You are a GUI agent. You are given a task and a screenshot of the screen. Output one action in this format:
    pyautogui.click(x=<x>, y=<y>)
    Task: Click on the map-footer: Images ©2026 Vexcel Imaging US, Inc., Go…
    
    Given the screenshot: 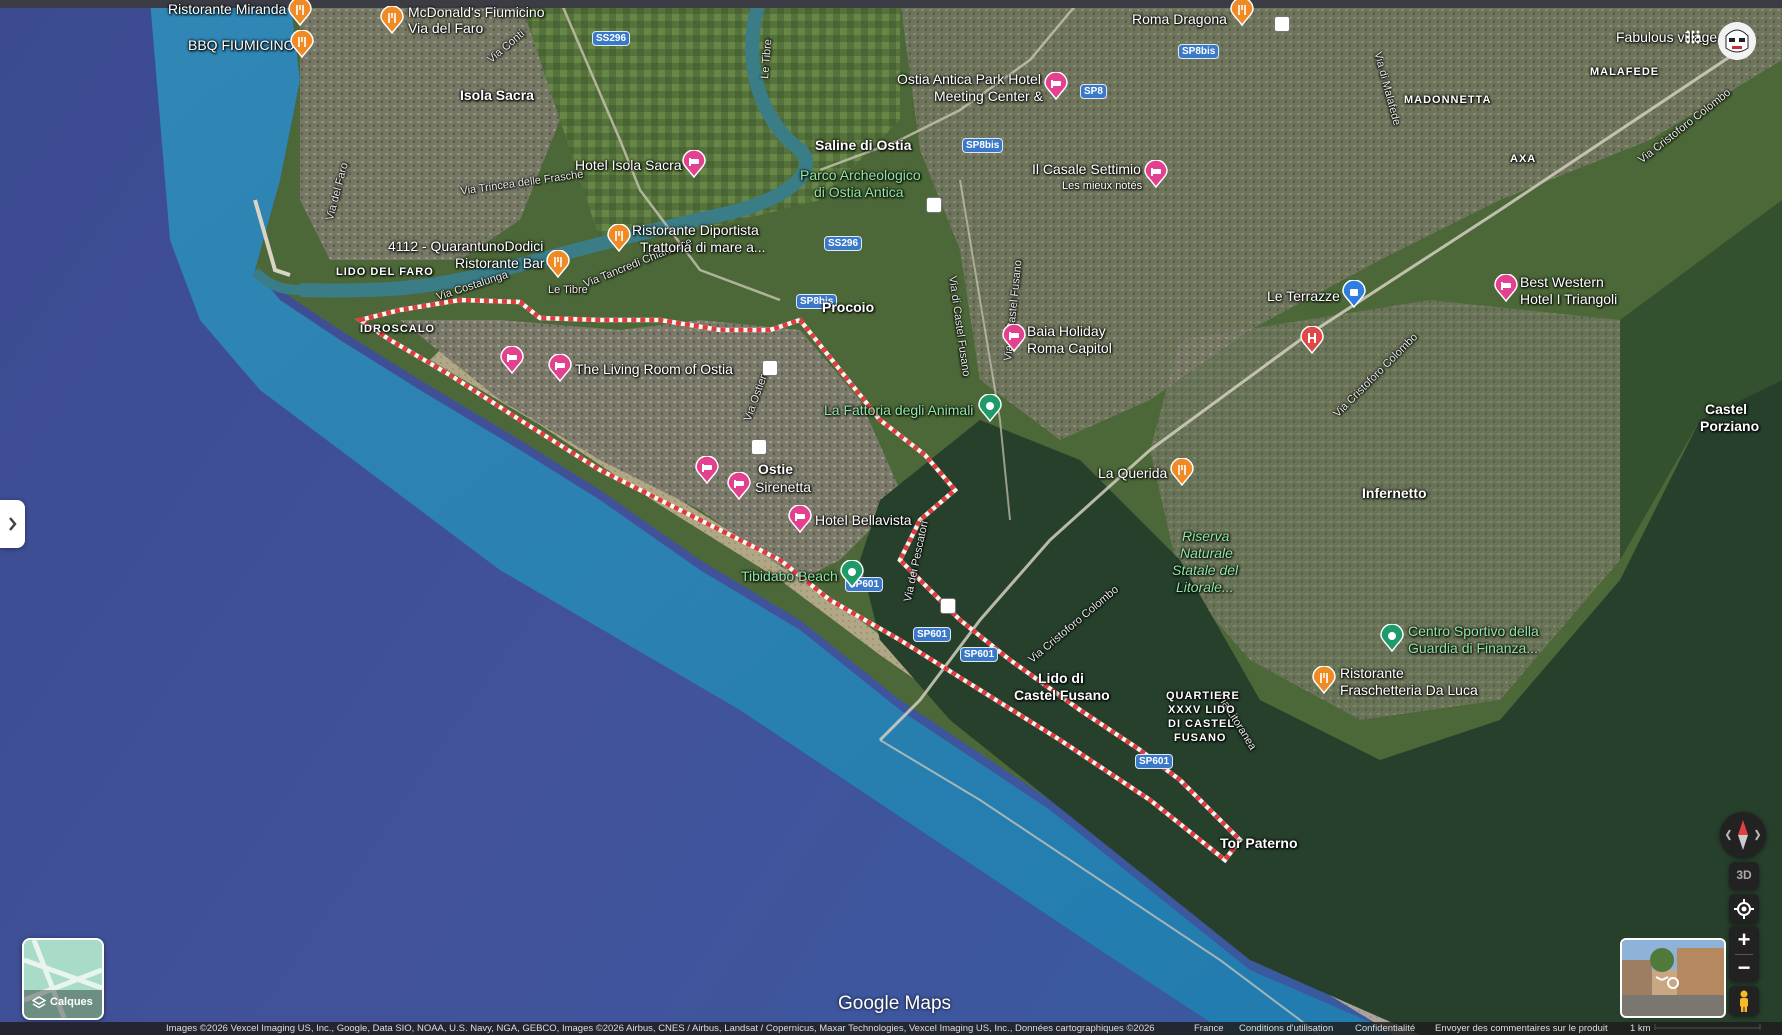 What is the action you would take?
    pyautogui.click(x=891, y=1028)
    